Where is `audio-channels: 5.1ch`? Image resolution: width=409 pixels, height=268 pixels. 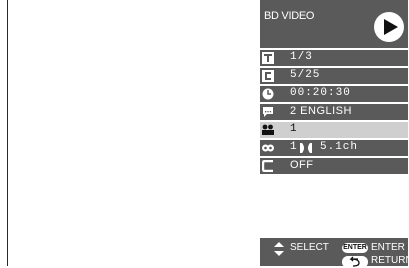 audio-channels: 5.1ch is located at coordinates (339, 147).